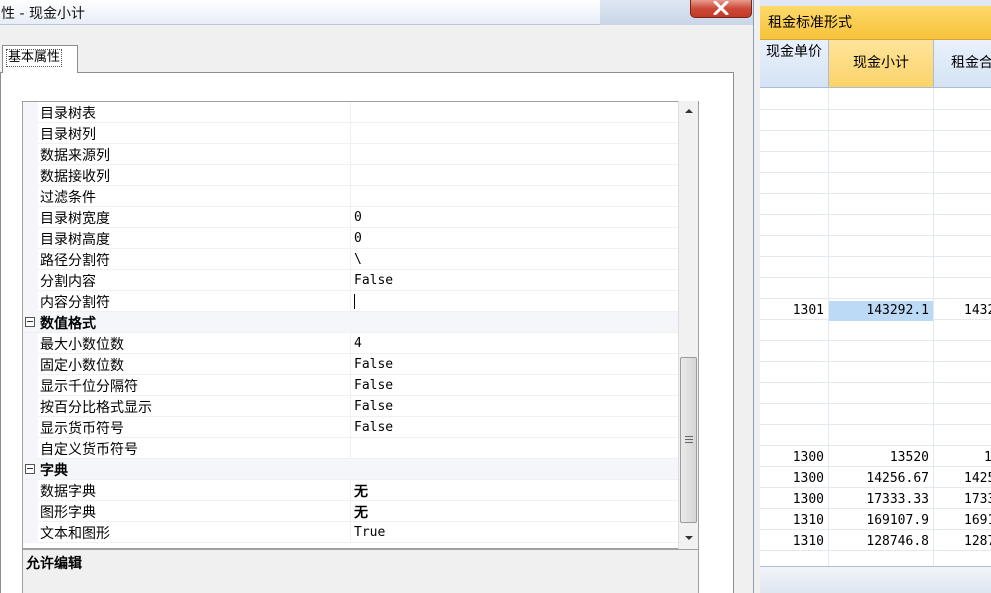 This screenshot has width=991, height=593. Describe the element at coordinates (881, 311) in the screenshot. I see `grid-cell-selected: 143292.1` at that location.